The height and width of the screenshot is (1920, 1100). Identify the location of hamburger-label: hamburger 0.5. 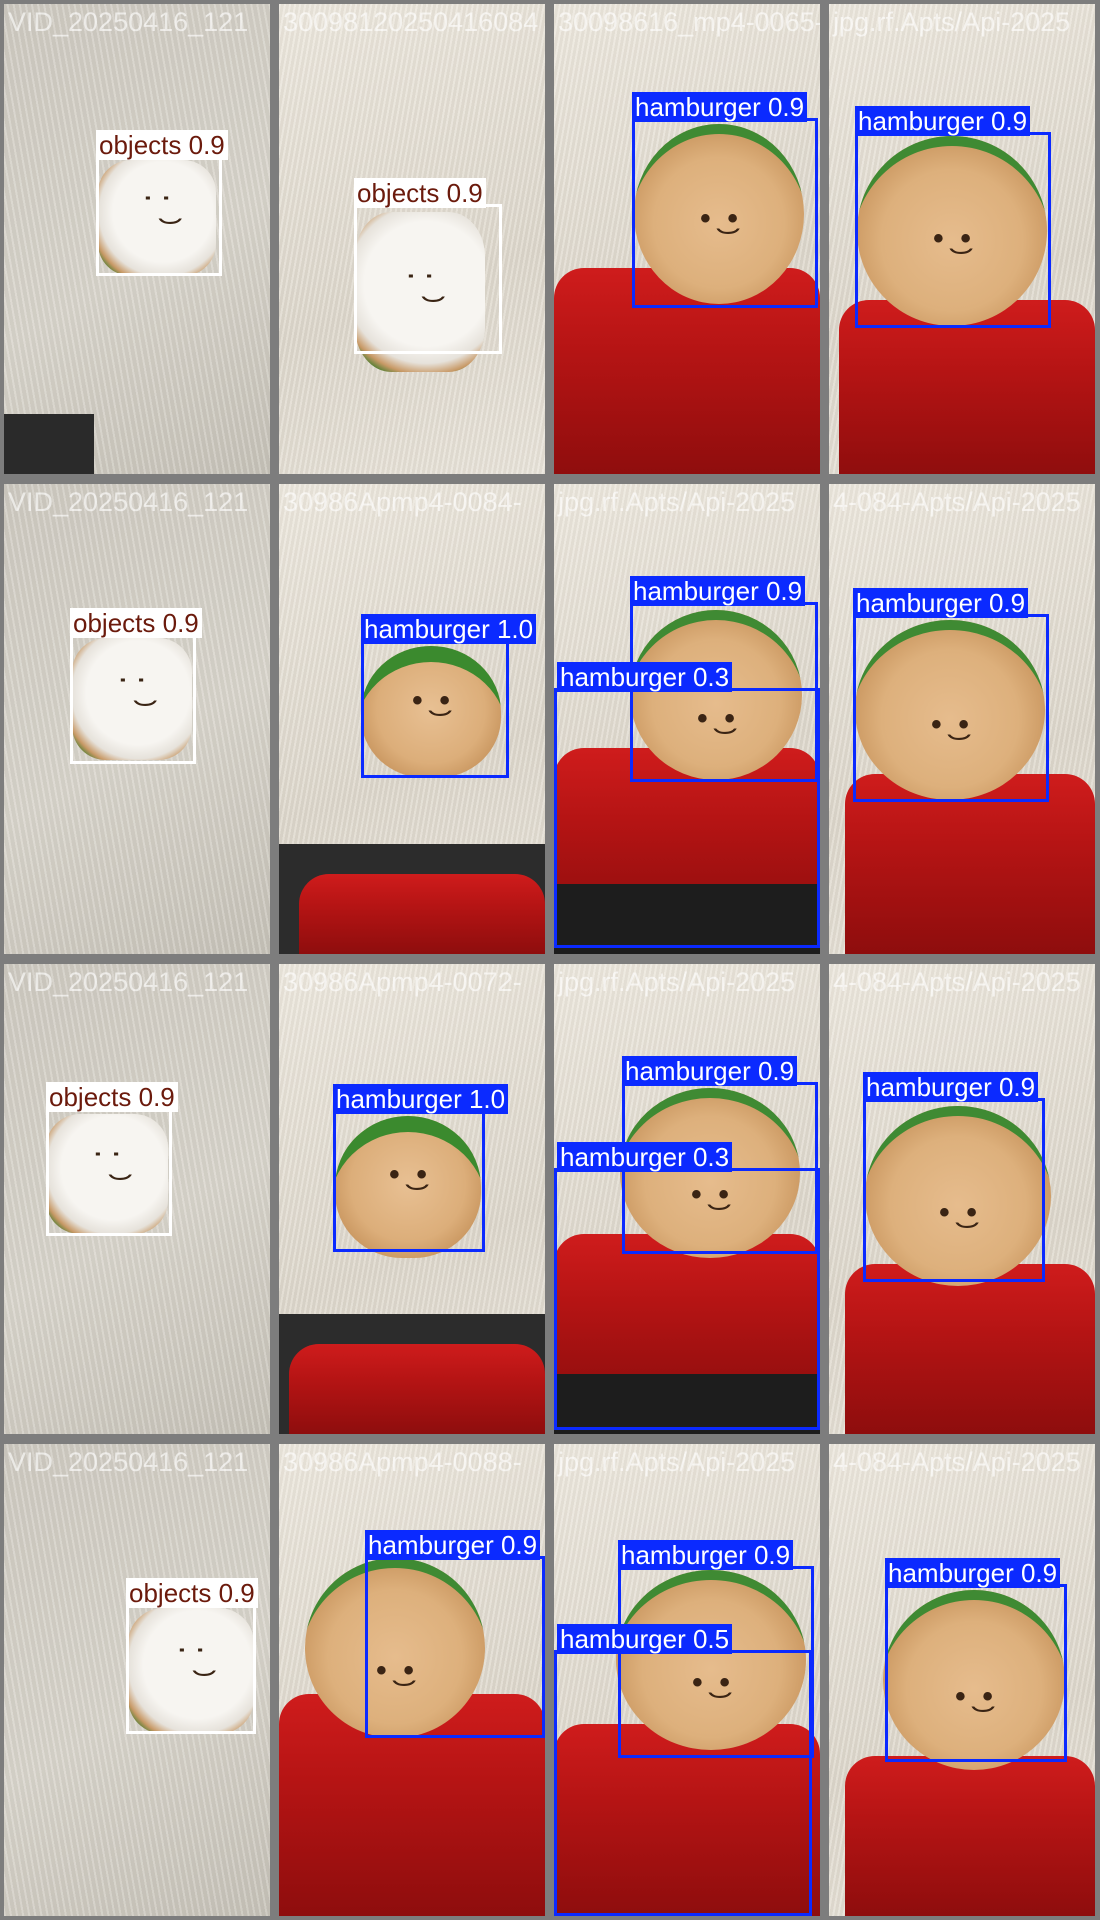
(645, 1639).